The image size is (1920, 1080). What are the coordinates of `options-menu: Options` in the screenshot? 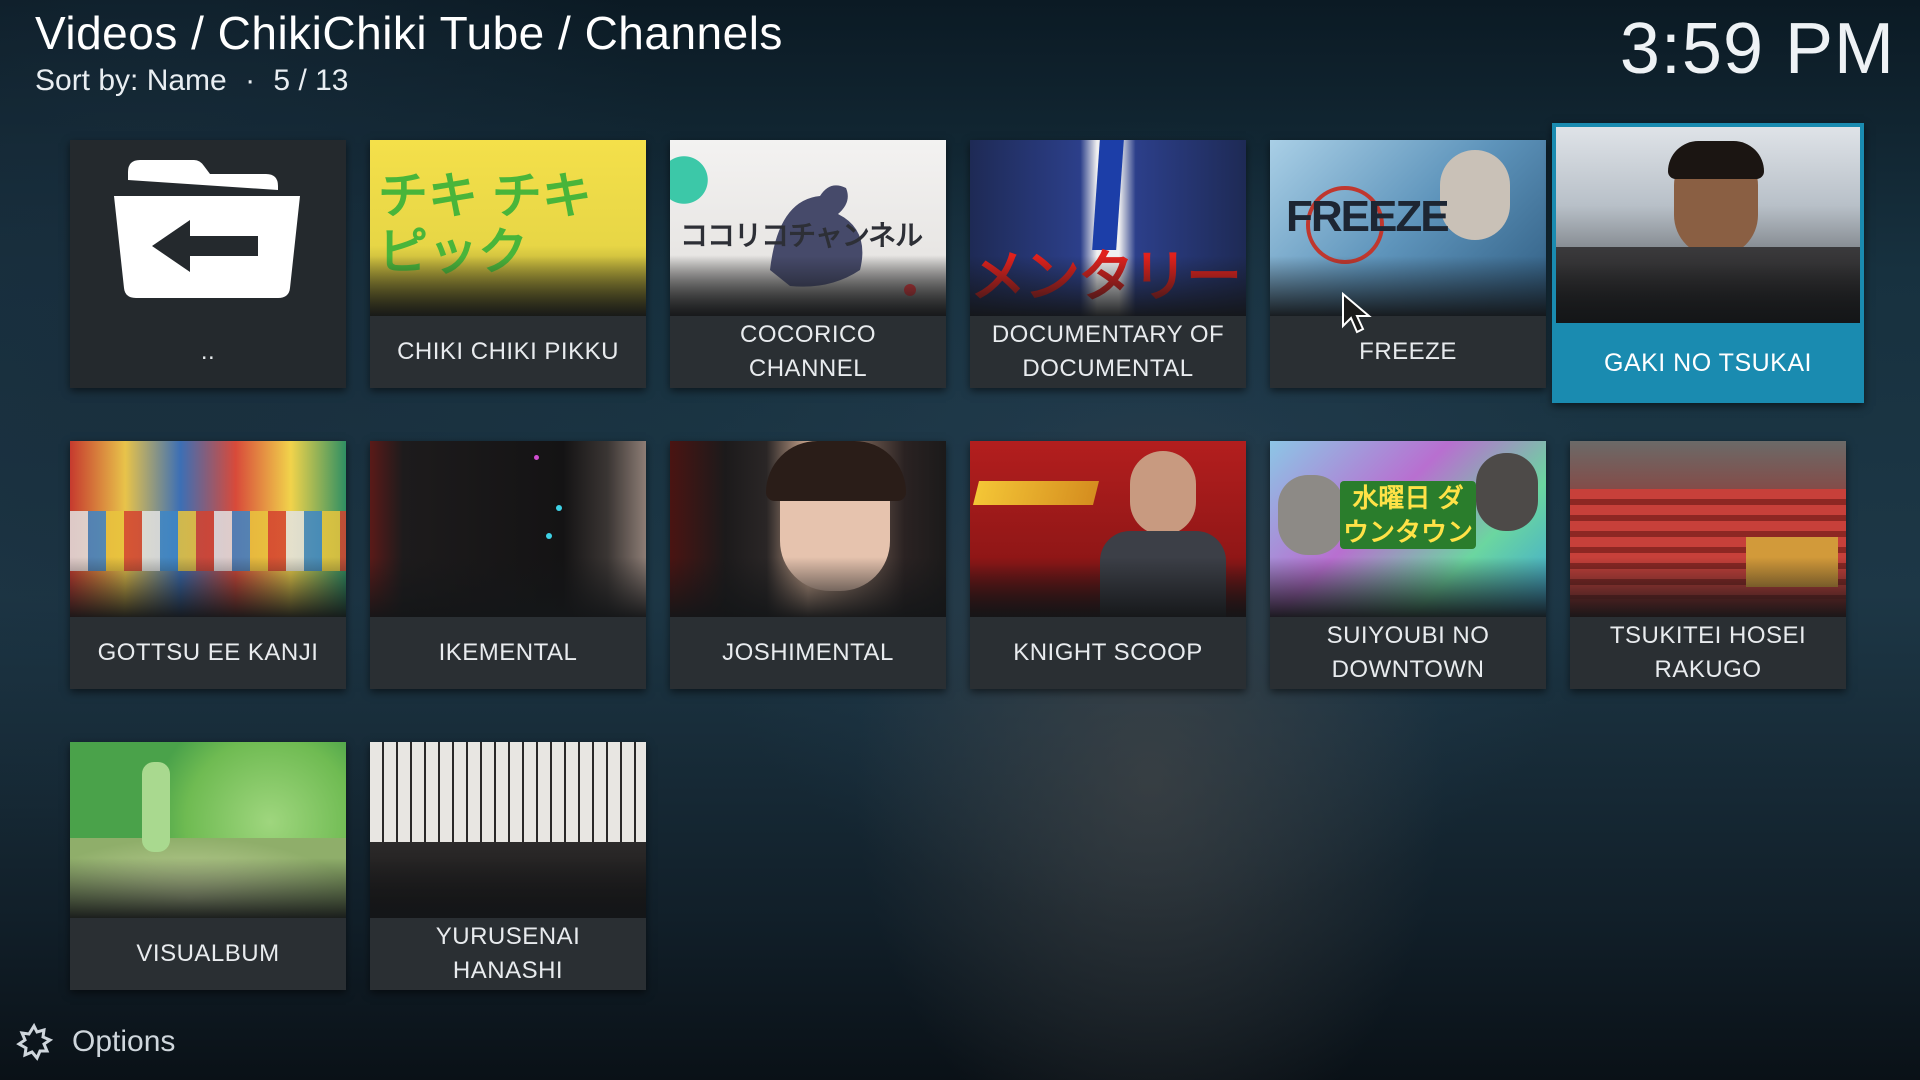 It's located at (94, 1042).